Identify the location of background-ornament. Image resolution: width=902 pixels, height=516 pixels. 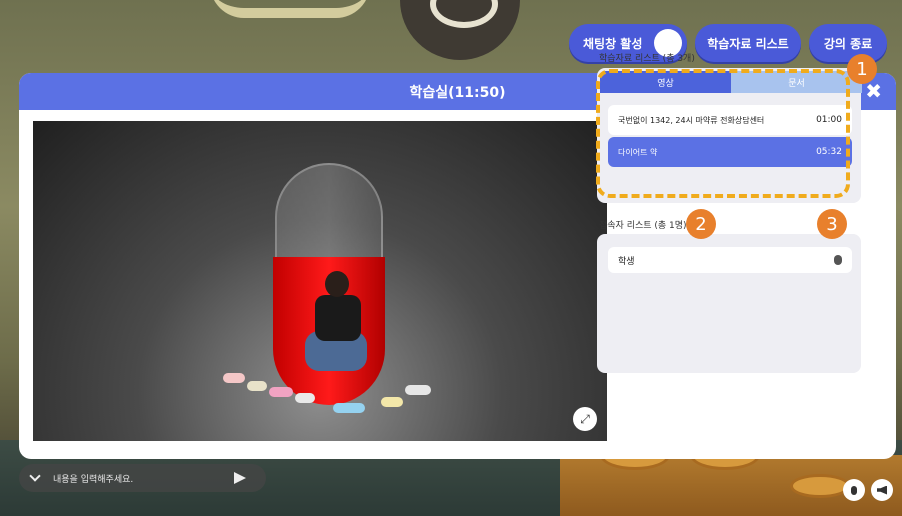
(460, 30).